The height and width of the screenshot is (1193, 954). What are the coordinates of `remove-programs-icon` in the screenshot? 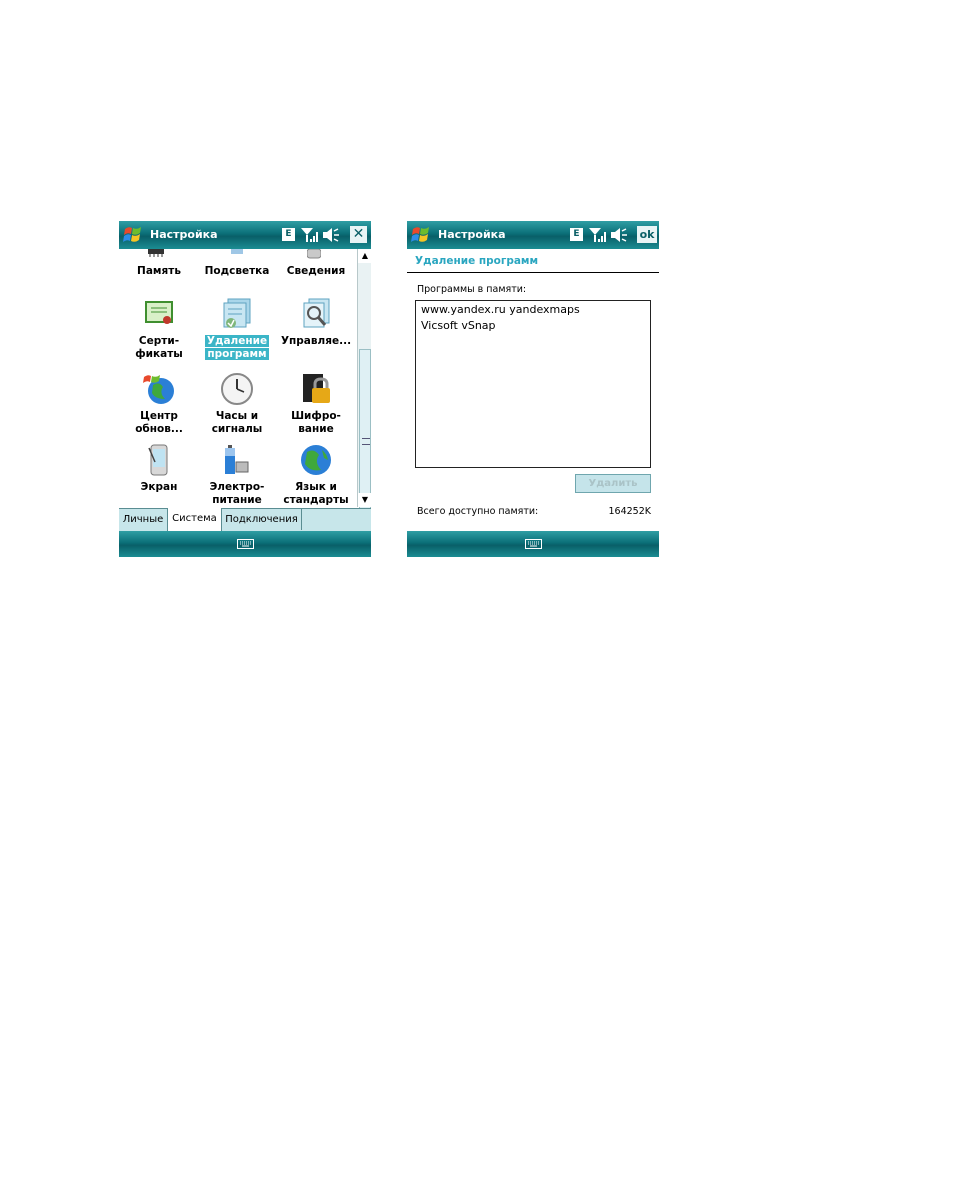 It's located at (237, 313).